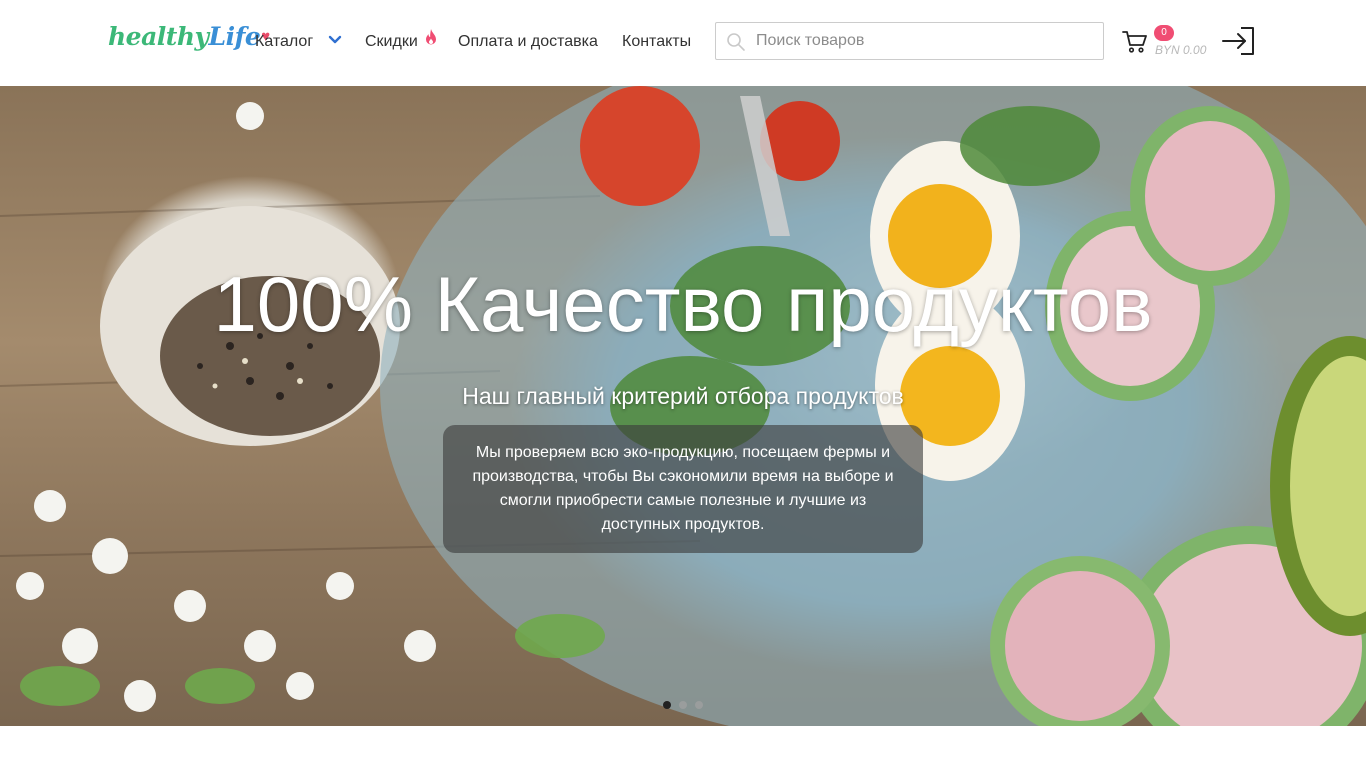 The width and height of the screenshot is (1366, 768). Describe the element at coordinates (335, 41) in the screenshot. I see `chevron-down-icon` at that location.